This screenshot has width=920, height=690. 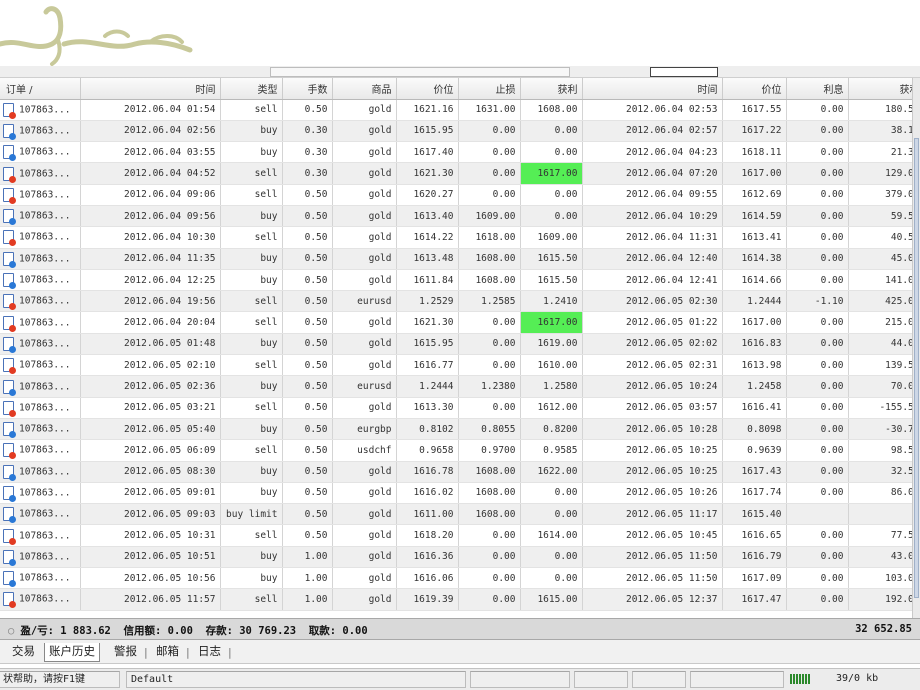 I want to click on cell-open-price: 0.8102, so click(x=427, y=429).